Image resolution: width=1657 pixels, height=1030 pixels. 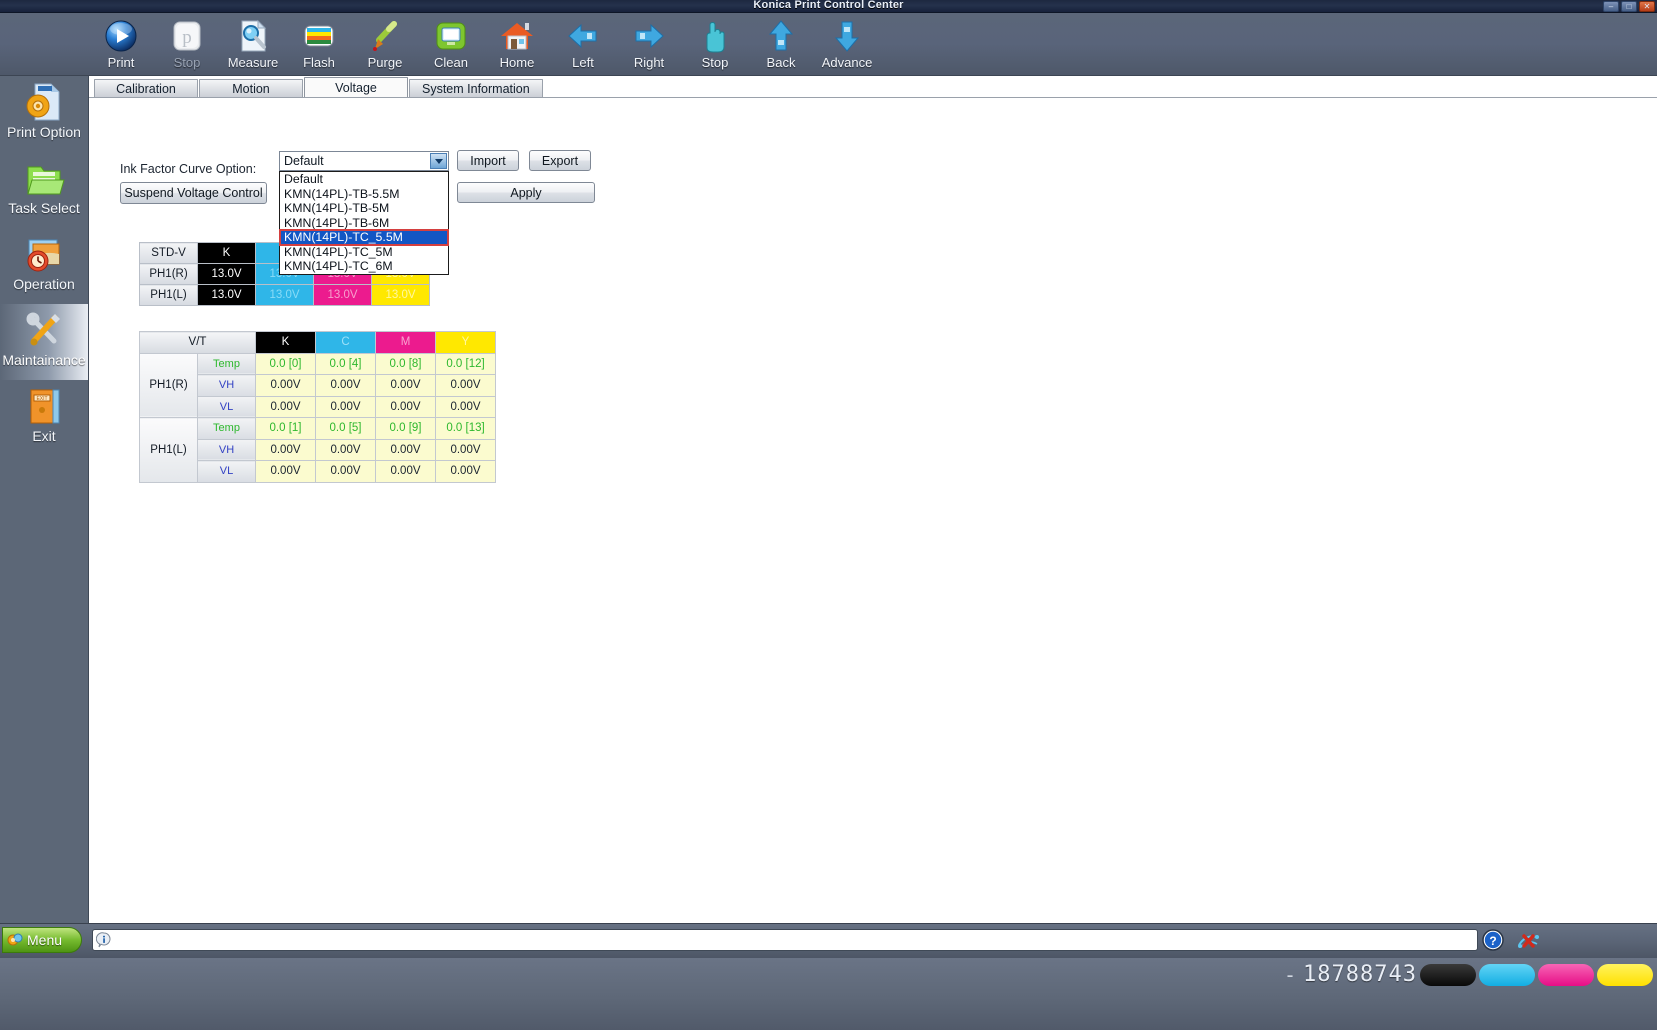 What do you see at coordinates (1360, 974) in the screenshot?
I see `counter-digits: 18788743` at bounding box center [1360, 974].